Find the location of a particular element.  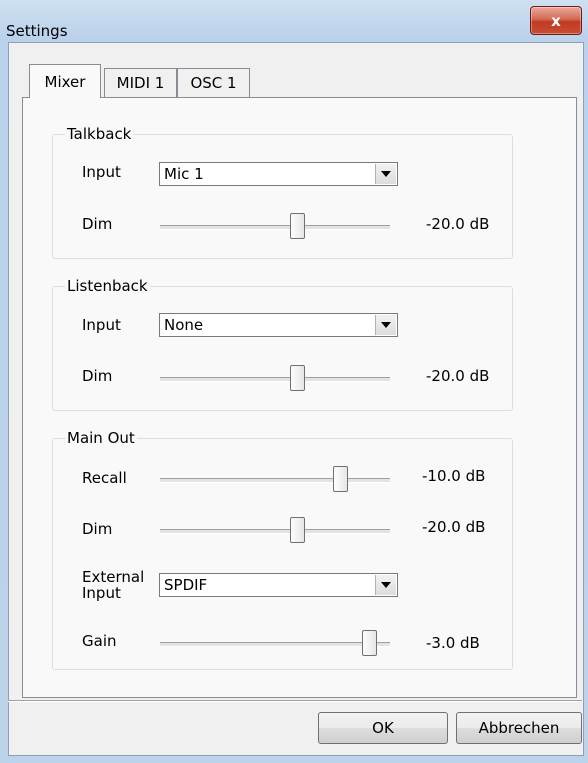

main-out-gain-label: Gain is located at coordinates (99, 641).